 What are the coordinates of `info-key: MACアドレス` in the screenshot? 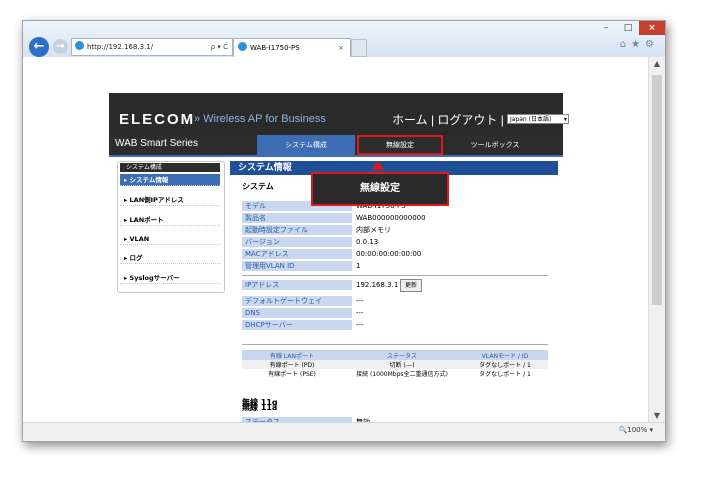 It's located at (297, 254).